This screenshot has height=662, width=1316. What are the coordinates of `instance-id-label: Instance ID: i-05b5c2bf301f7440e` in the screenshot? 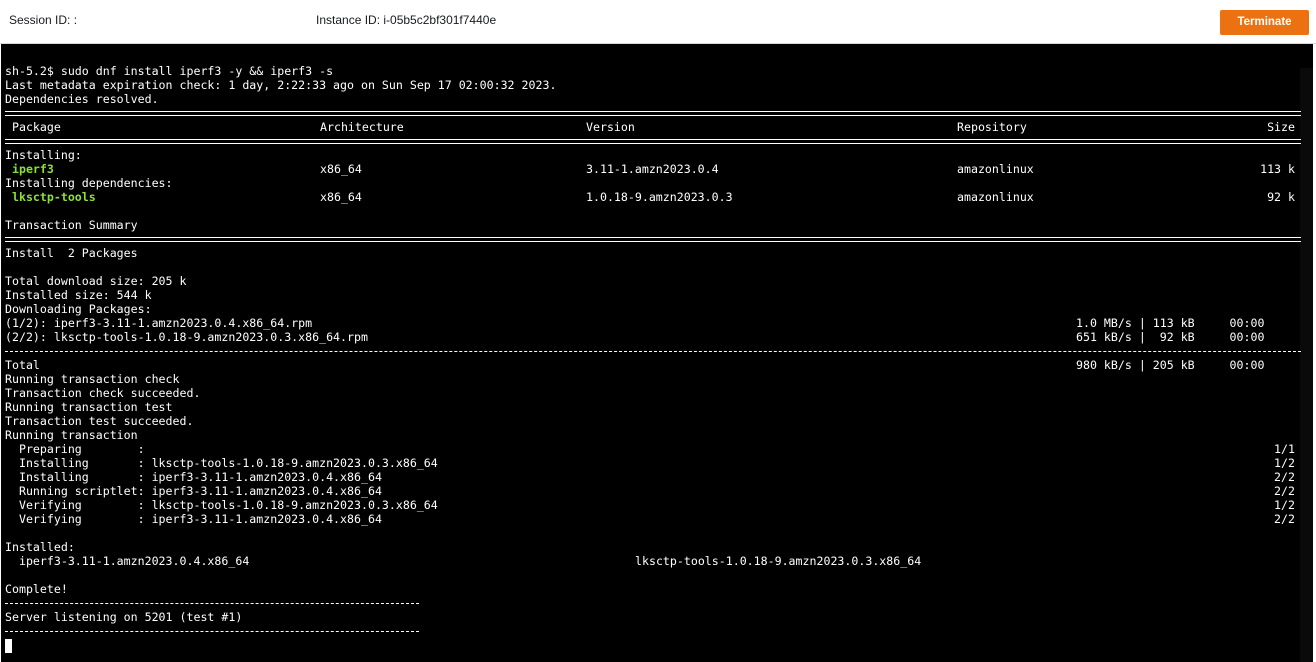 It's located at (406, 20).